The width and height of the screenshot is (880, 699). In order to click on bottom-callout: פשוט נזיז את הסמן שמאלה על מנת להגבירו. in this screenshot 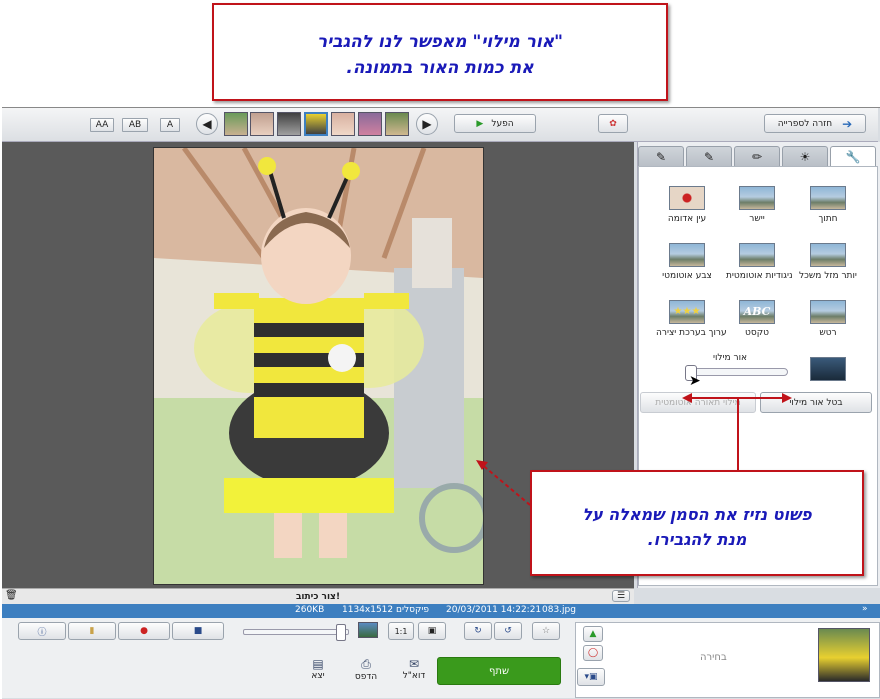, I will do `click(697, 523)`.